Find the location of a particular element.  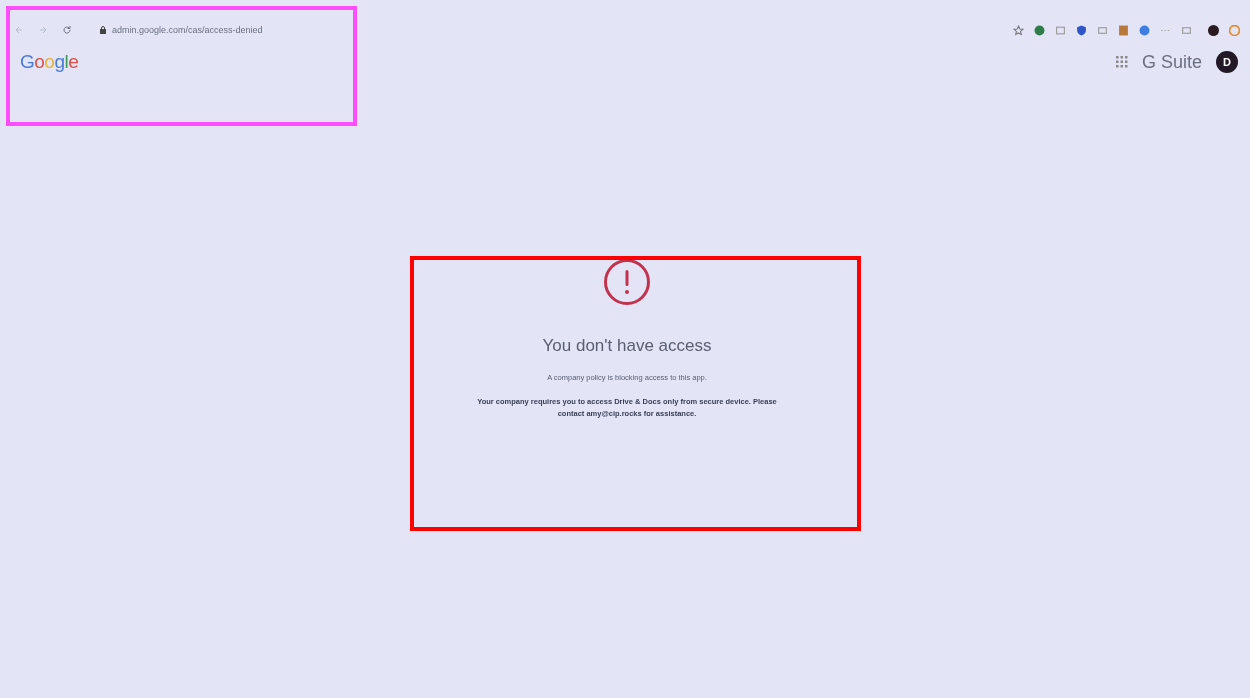

shield-icon is located at coordinates (1081, 30).